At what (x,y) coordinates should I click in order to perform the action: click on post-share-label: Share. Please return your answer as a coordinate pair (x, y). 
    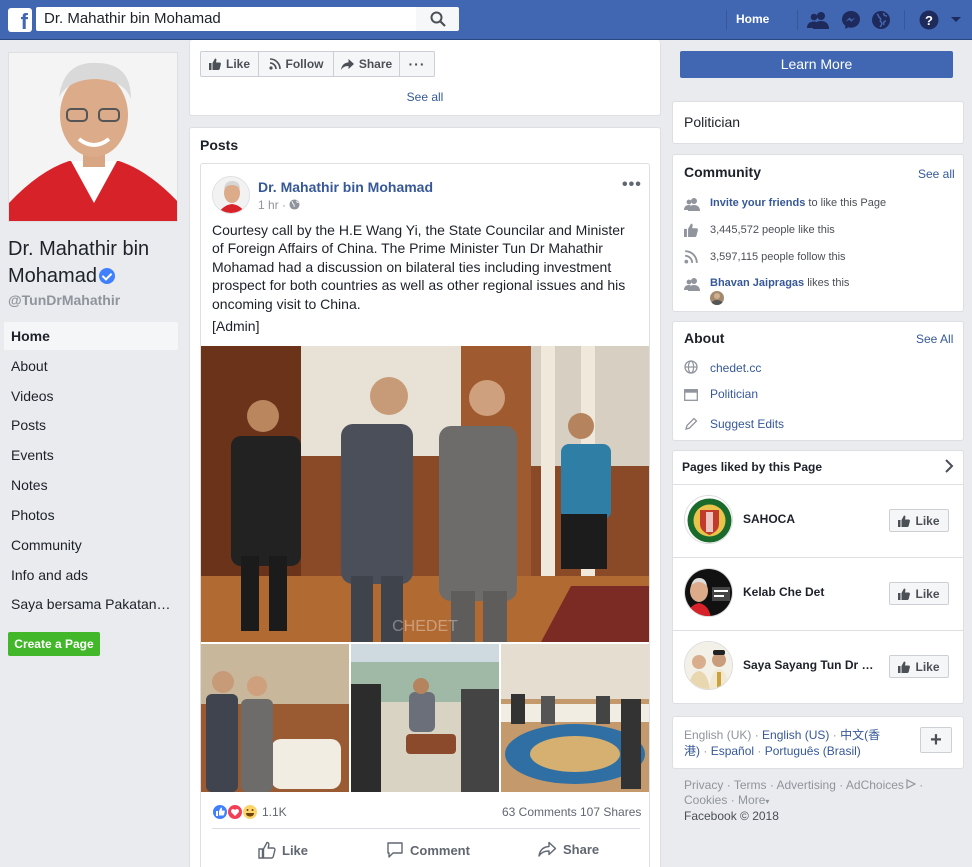
    Looking at the image, I should click on (581, 849).